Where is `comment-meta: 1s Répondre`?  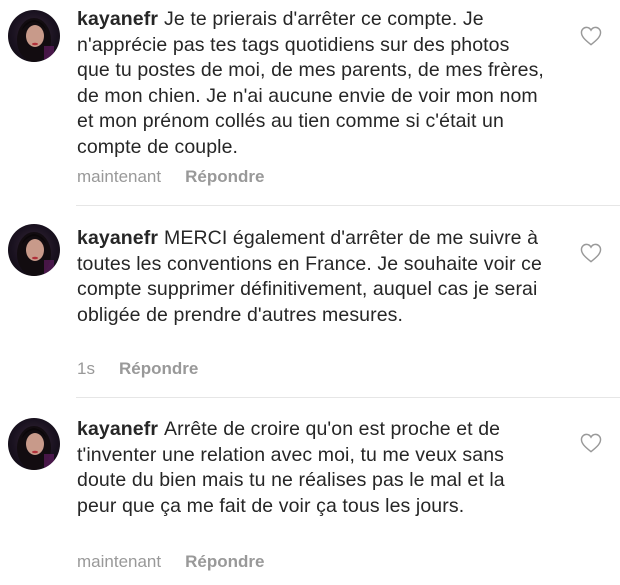
comment-meta: 1s Répondre is located at coordinates (137, 369).